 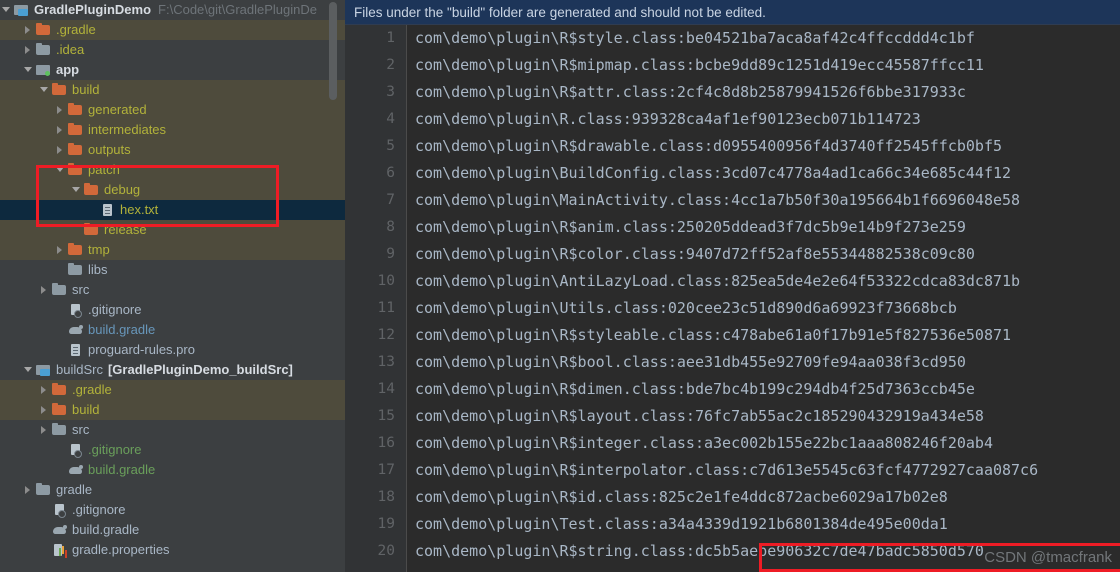 What do you see at coordinates (81, 289) in the screenshot?
I see `tree-item-label: src` at bounding box center [81, 289].